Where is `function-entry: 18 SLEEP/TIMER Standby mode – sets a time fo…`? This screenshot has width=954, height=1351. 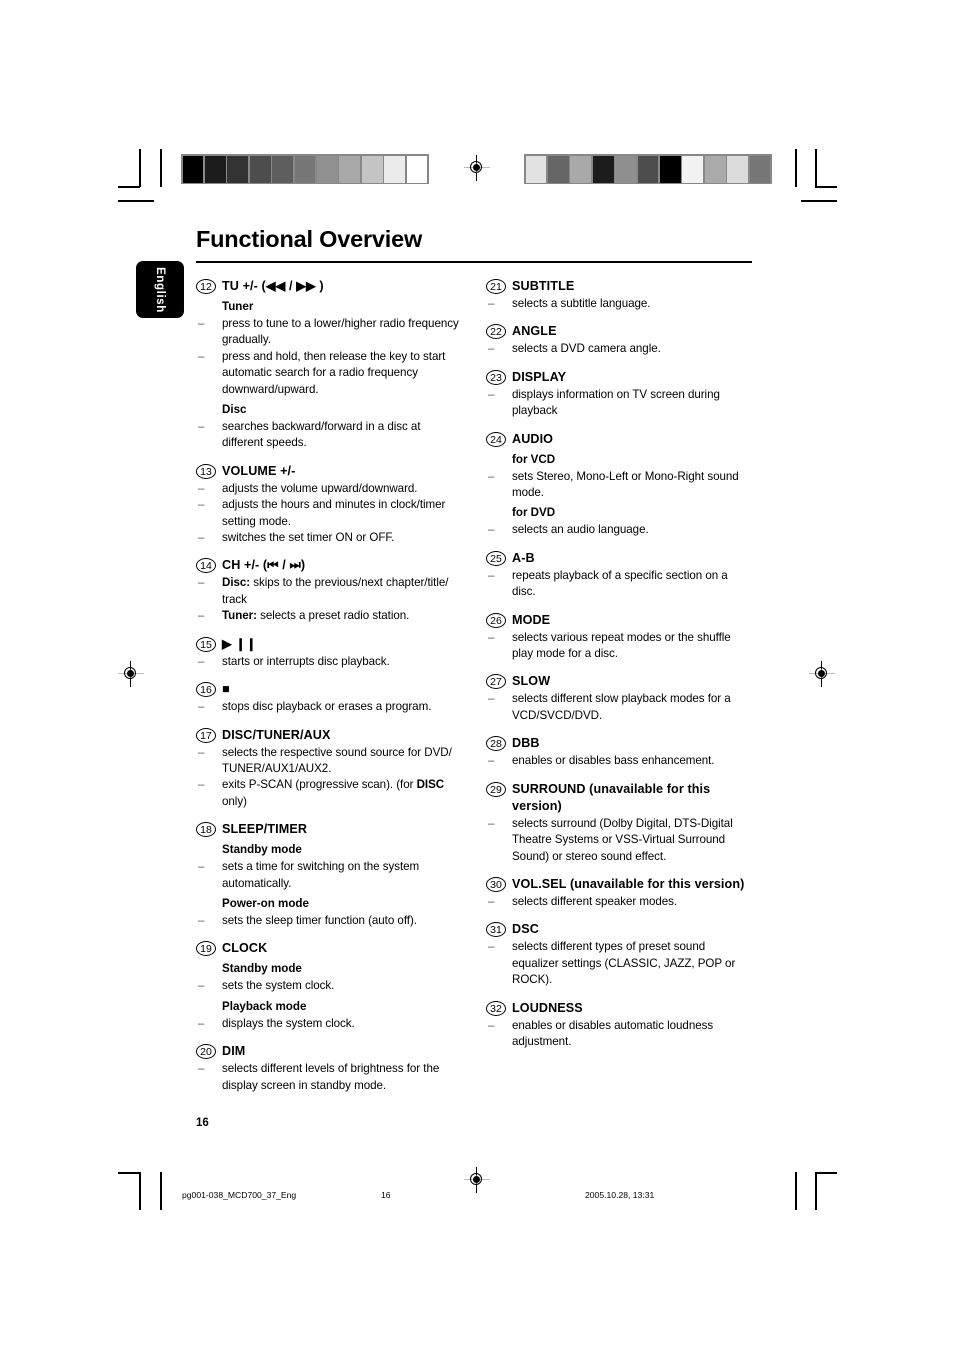 function-entry: 18 SLEEP/TIMER Standby mode – sets a time fo… is located at coordinates (329, 875).